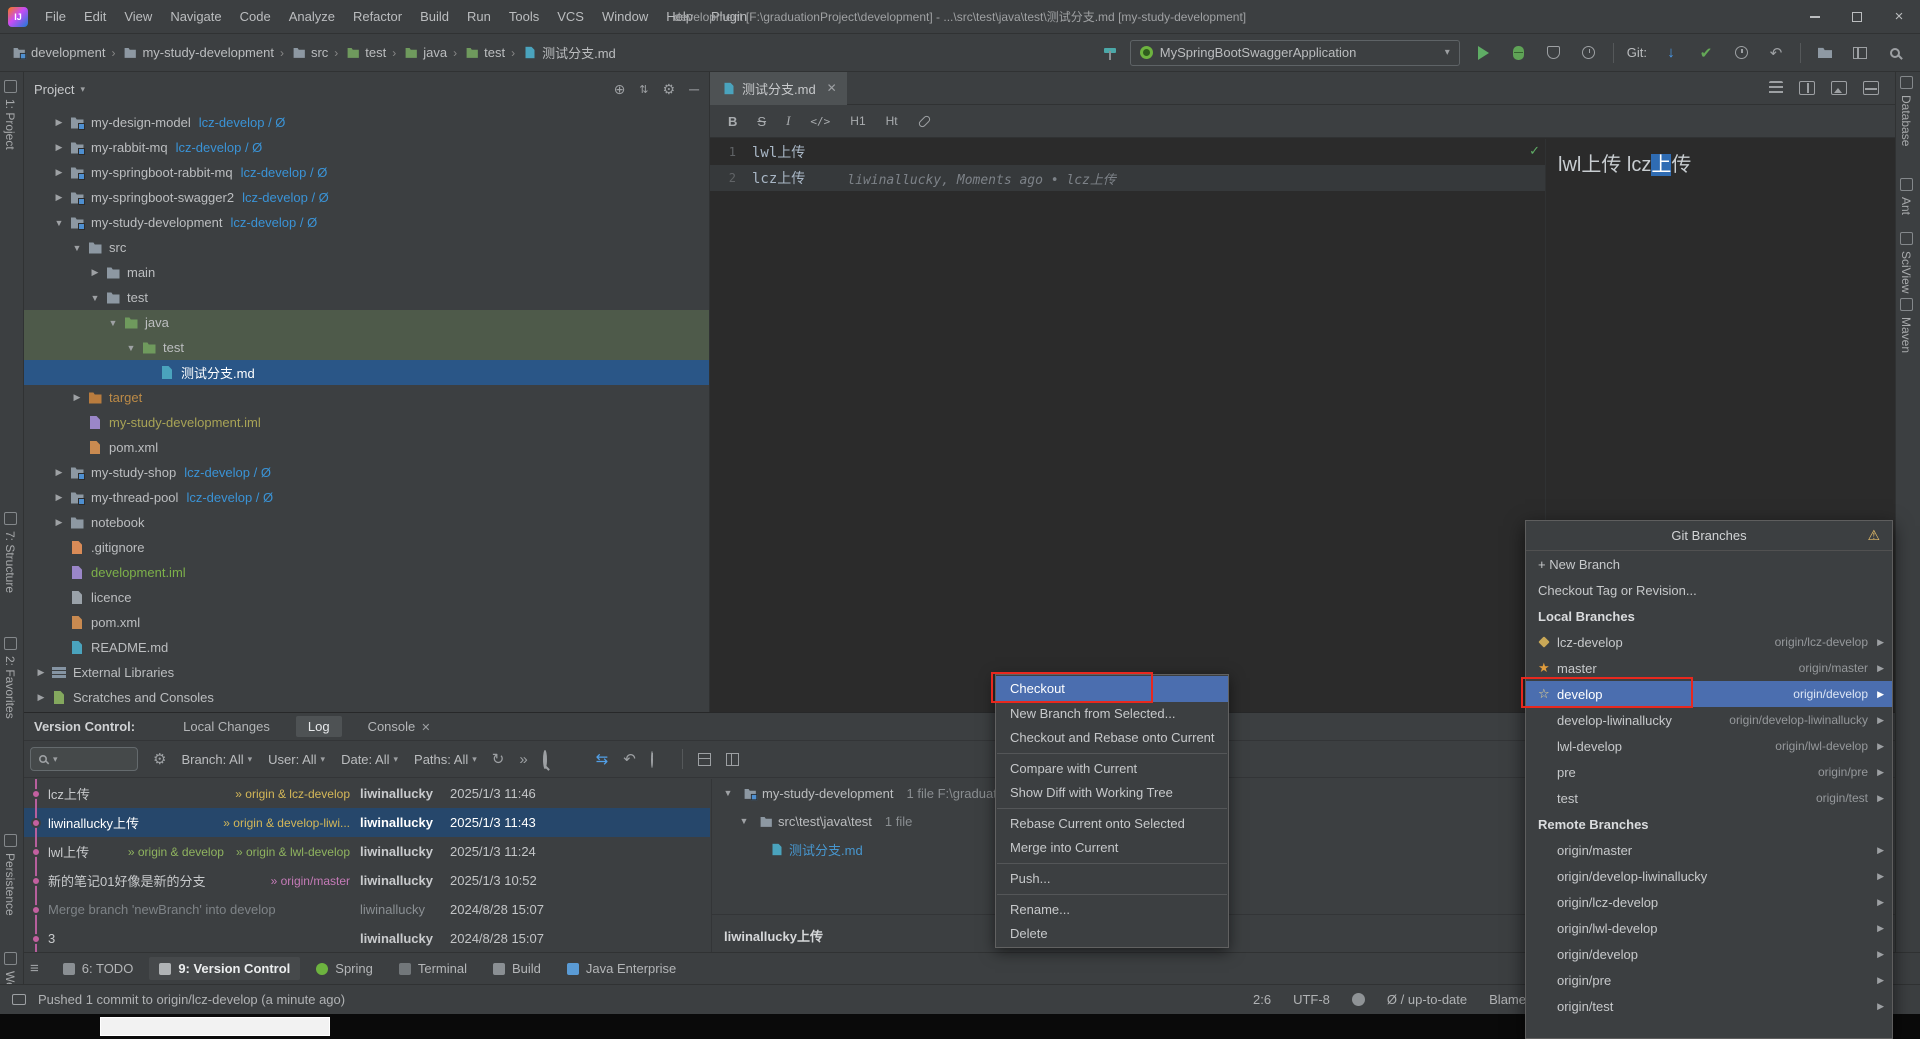 The image size is (1920, 1039). Describe the element at coordinates (625, 16) in the screenshot. I see `menu-window: Window` at that location.